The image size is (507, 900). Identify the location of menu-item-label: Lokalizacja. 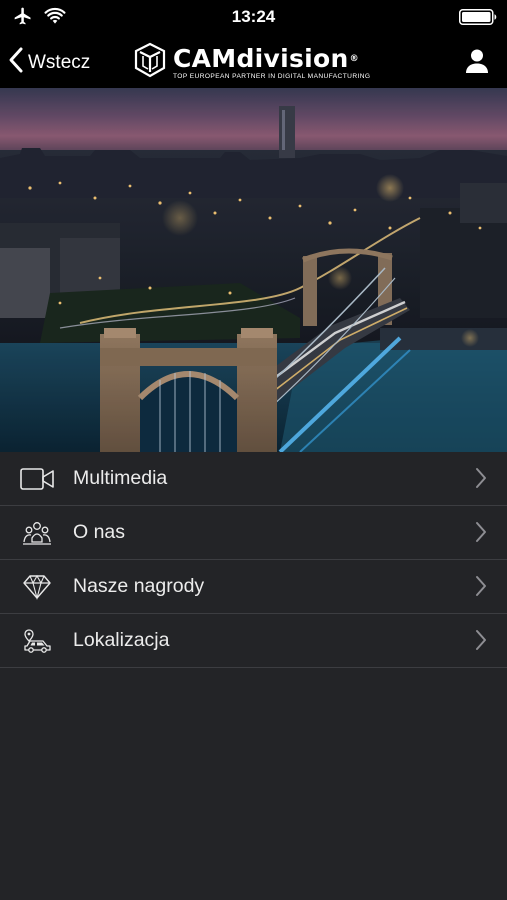
(121, 640).